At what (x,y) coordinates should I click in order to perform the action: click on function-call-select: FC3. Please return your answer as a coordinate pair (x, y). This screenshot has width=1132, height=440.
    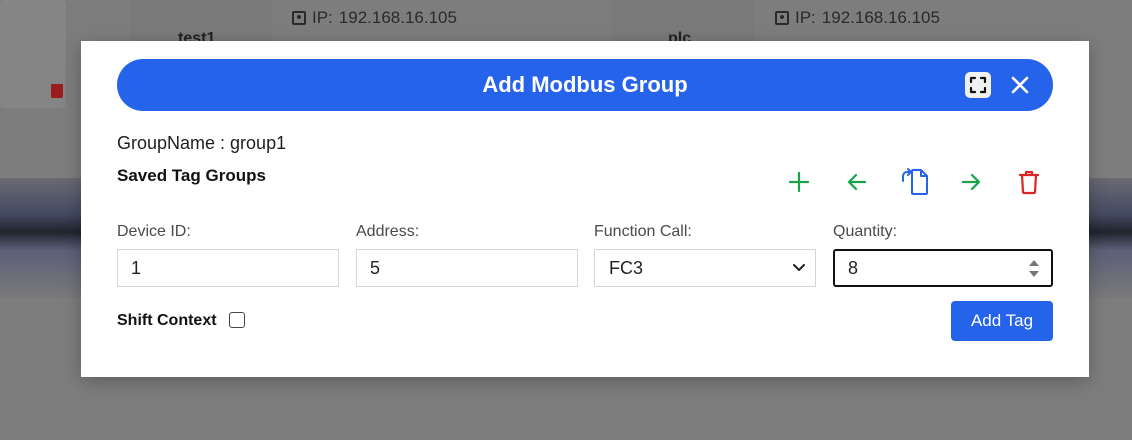
    Looking at the image, I should click on (705, 268).